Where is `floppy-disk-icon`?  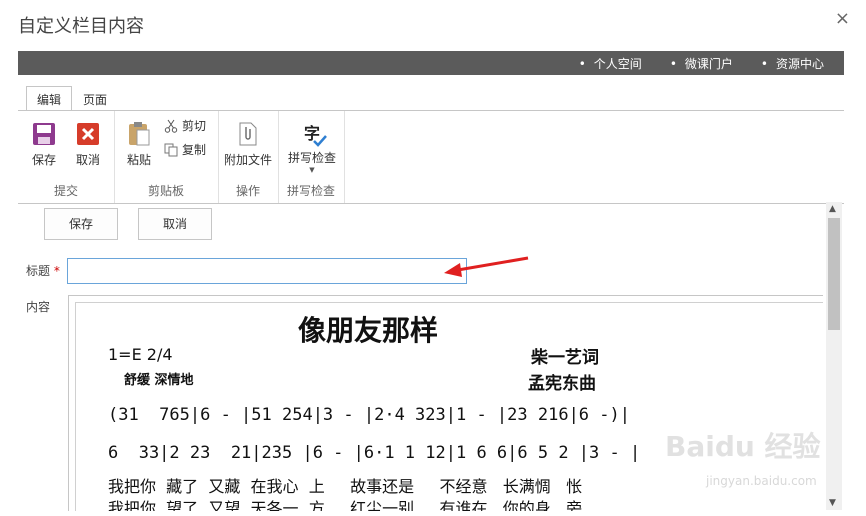
floppy-disk-icon is located at coordinates (44, 134).